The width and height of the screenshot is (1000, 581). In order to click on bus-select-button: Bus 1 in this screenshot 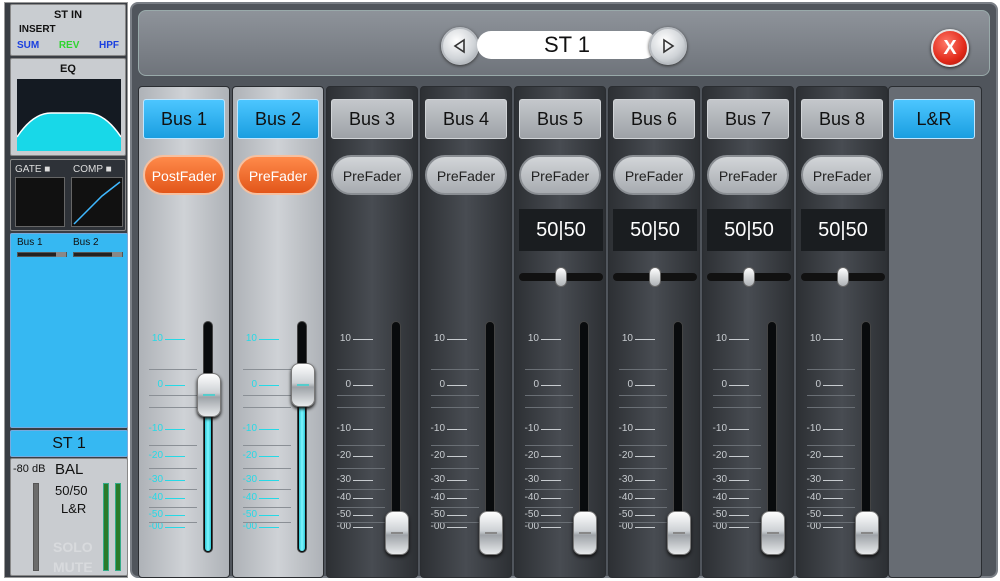, I will do `click(184, 119)`.